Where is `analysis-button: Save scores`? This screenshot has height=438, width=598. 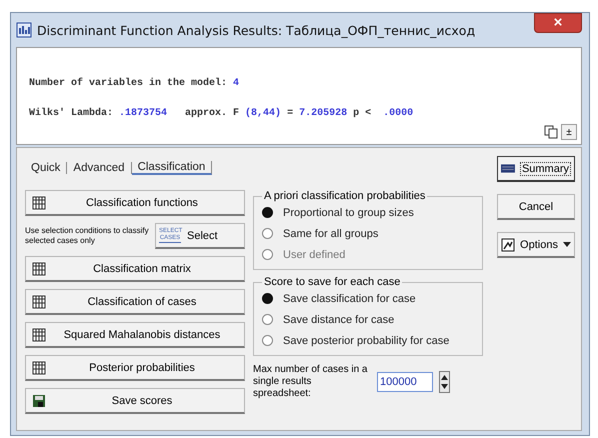 analysis-button: Save scores is located at coordinates (135, 401).